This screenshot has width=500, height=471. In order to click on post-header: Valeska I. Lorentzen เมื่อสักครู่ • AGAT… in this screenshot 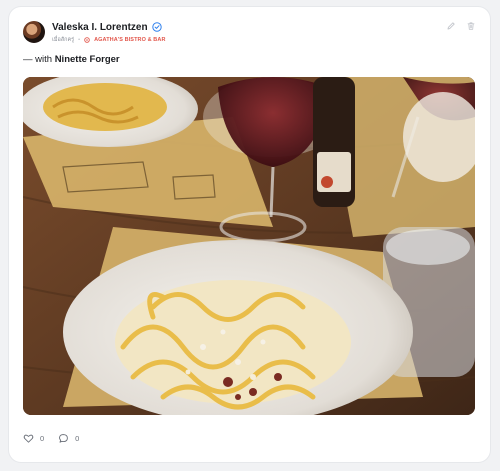, I will do `click(249, 33)`.